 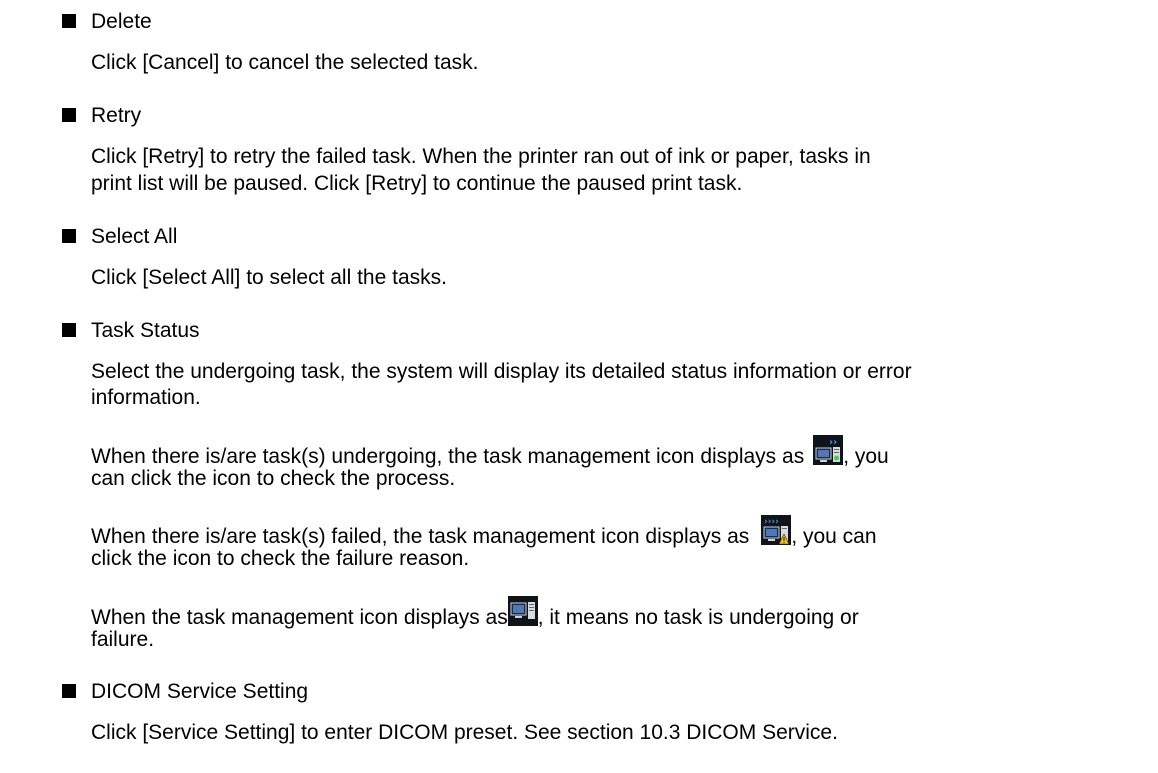 What do you see at coordinates (121, 21) in the screenshot?
I see `section-heading-label: Delete` at bounding box center [121, 21].